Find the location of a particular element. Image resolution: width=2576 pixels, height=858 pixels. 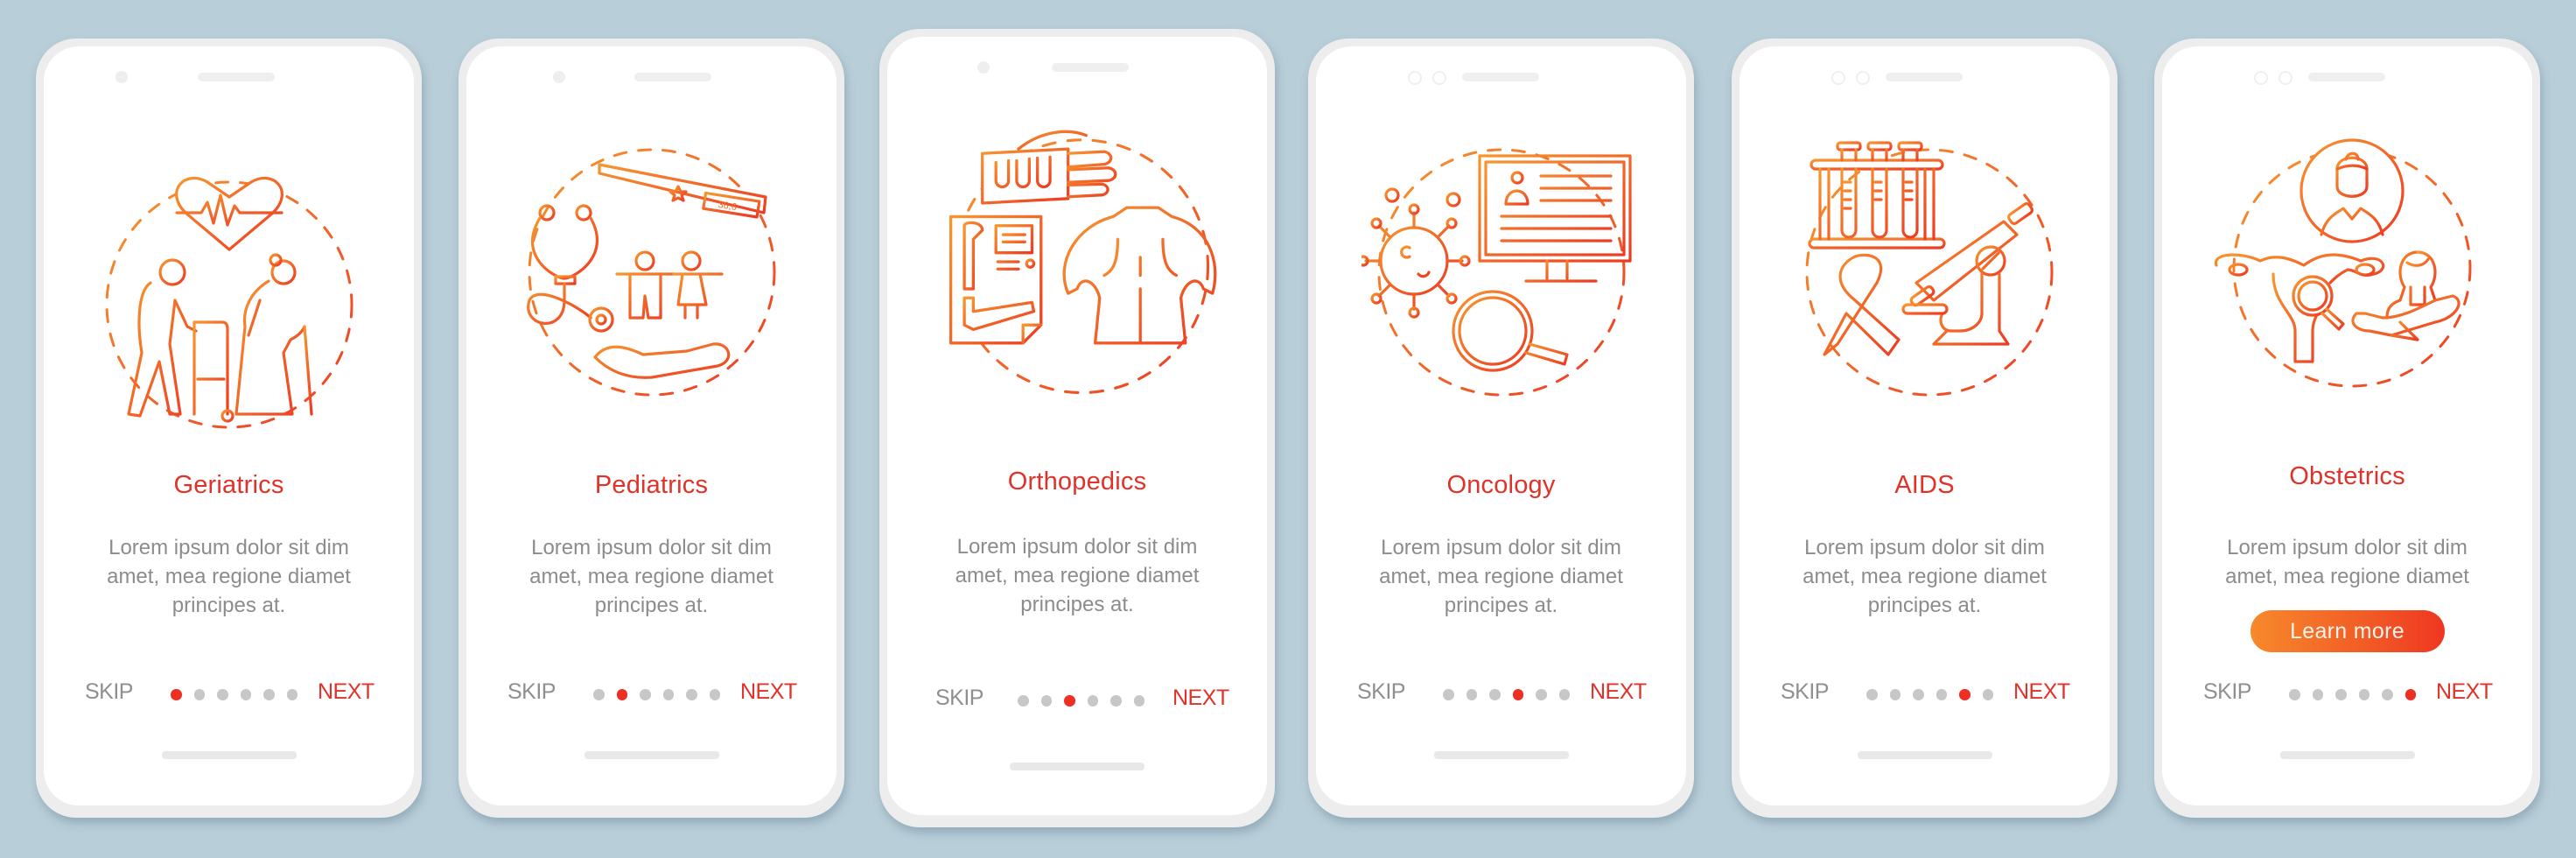

screen-title: Orthopedics is located at coordinates (1077, 482).